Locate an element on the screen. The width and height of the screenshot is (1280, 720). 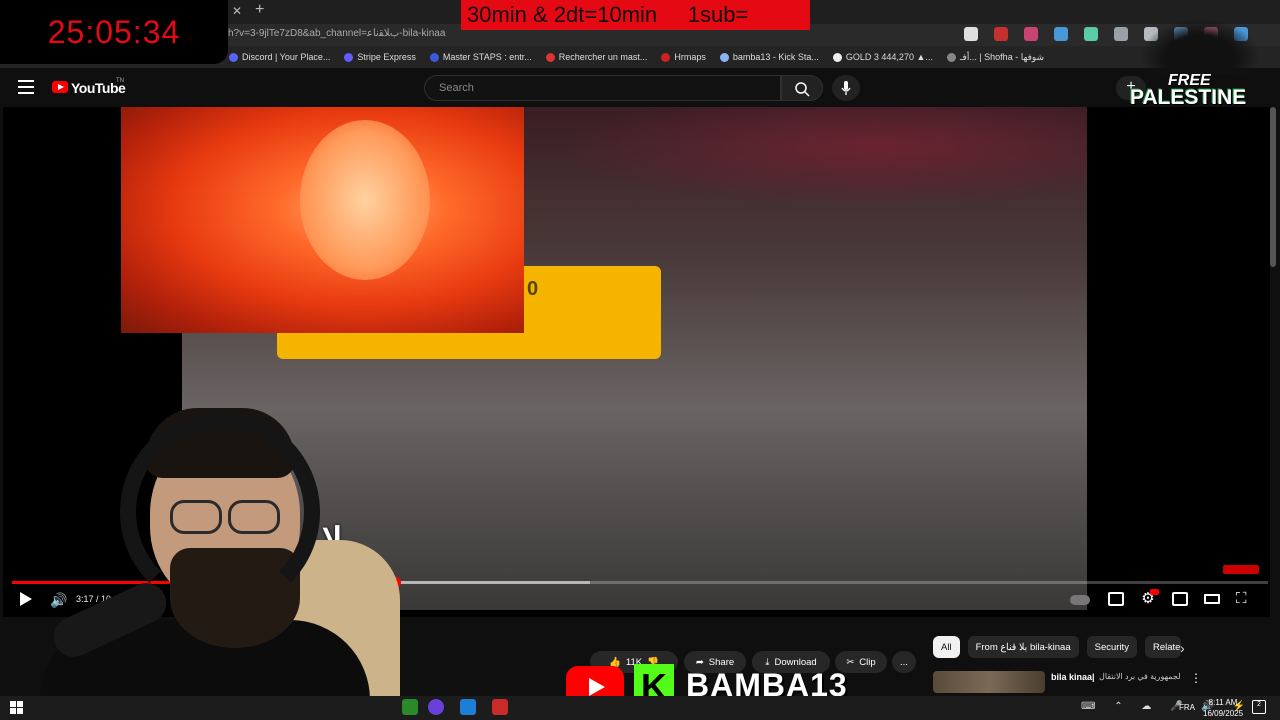
palestine-text: PALESTINE is located at coordinates (1188, 97).